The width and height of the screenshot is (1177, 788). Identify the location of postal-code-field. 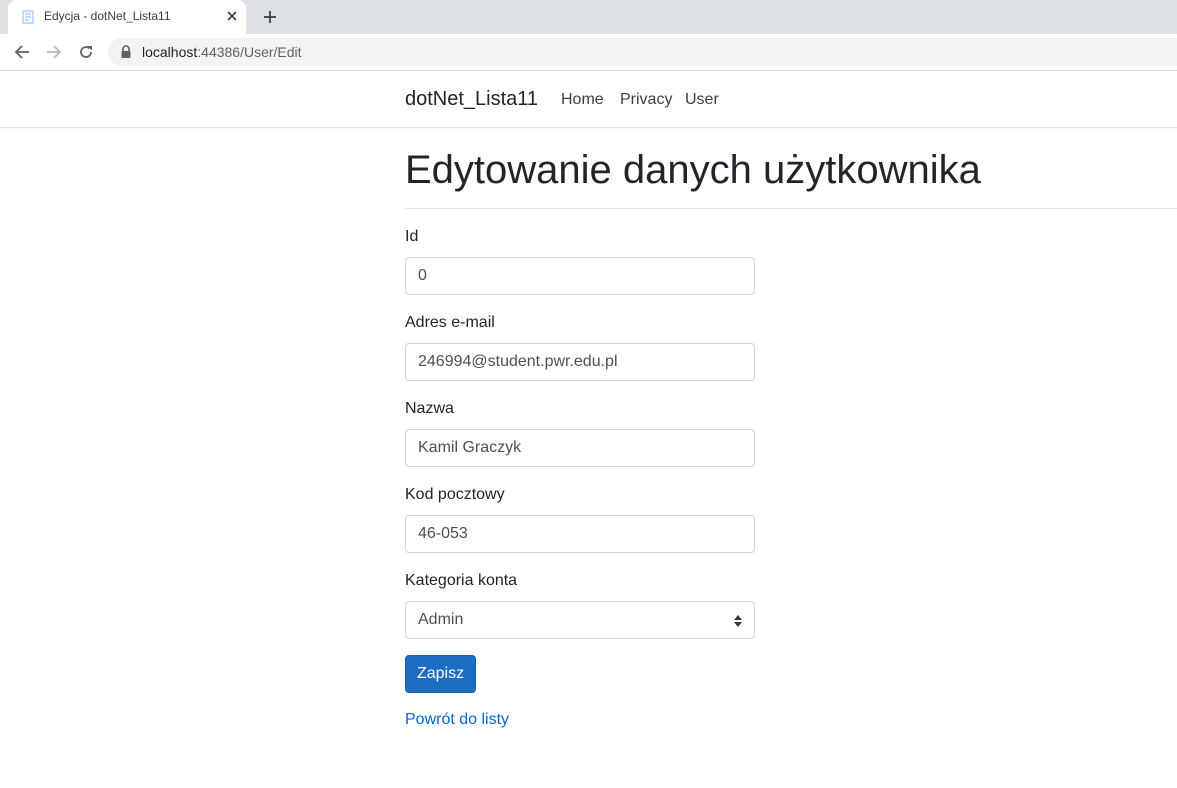
(580, 534).